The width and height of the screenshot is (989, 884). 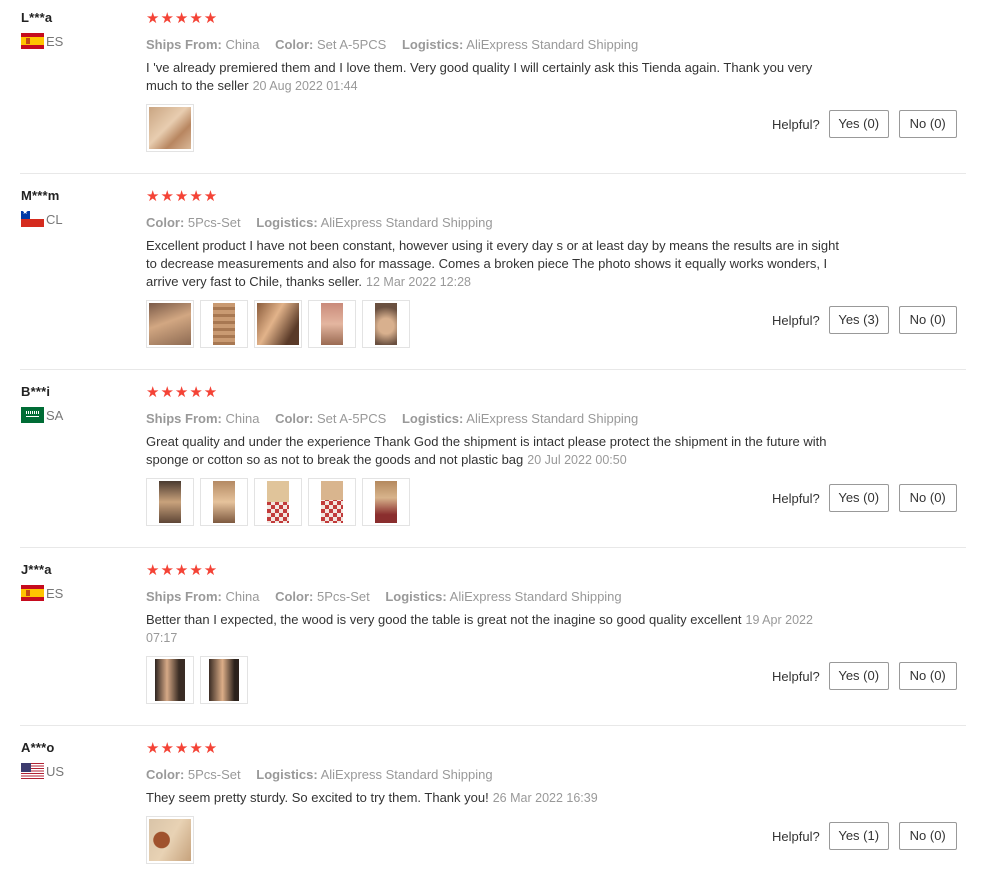 What do you see at coordinates (76, 581) in the screenshot?
I see `reviewer-info: J***a ES` at bounding box center [76, 581].